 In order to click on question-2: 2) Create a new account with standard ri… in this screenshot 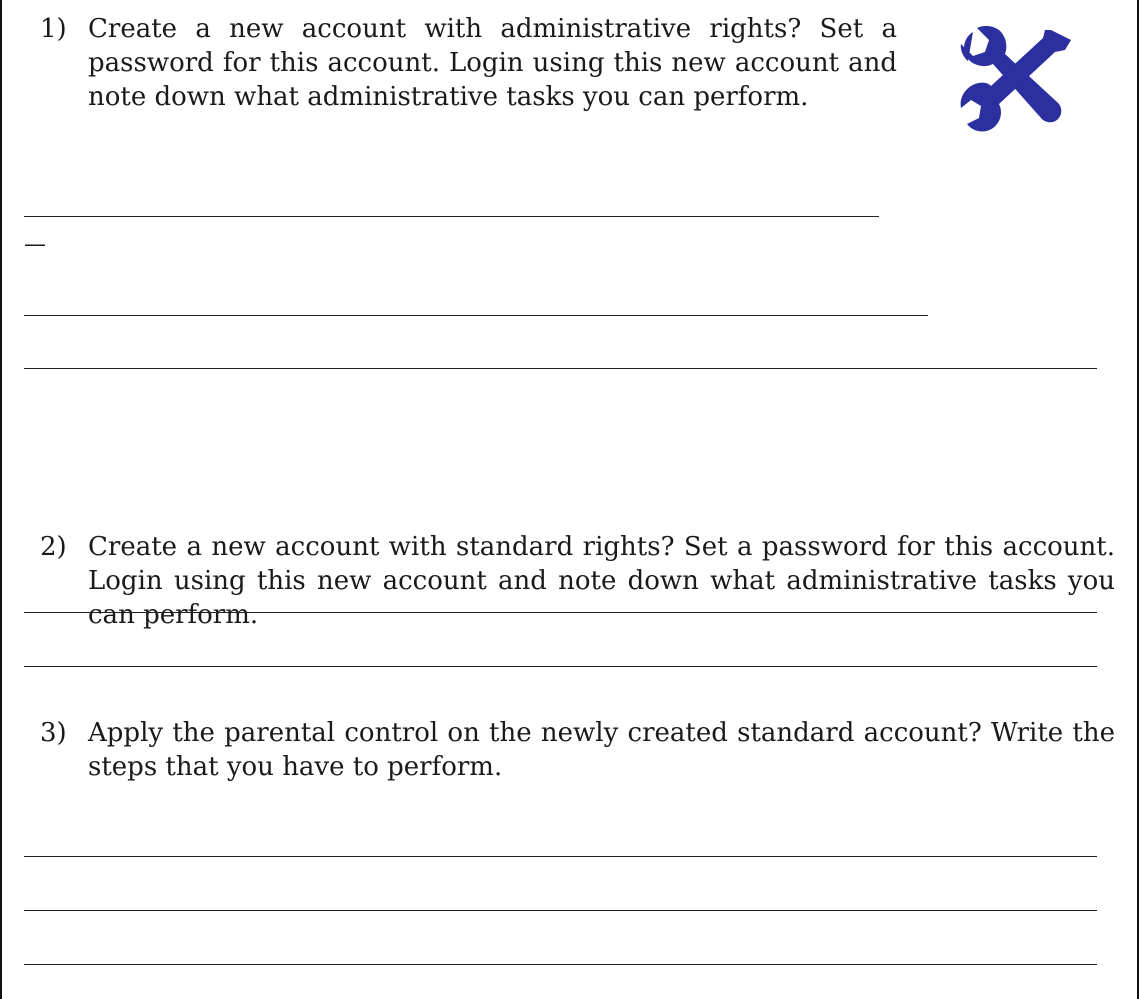, I will do `click(577, 581)`.